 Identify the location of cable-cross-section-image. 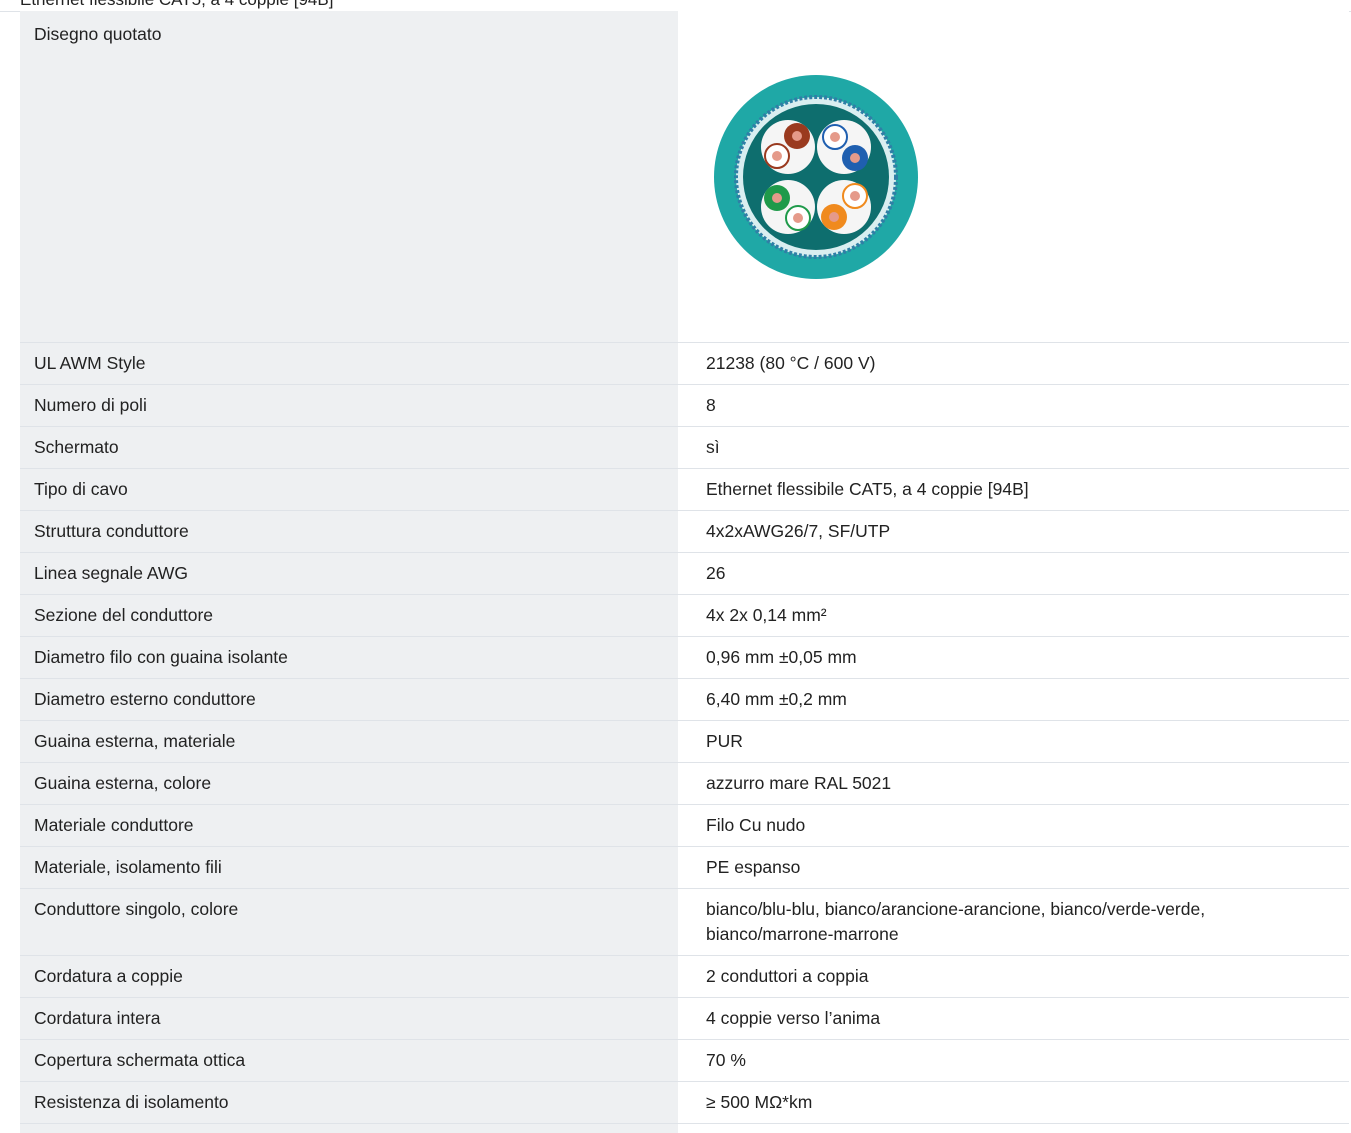
(816, 177).